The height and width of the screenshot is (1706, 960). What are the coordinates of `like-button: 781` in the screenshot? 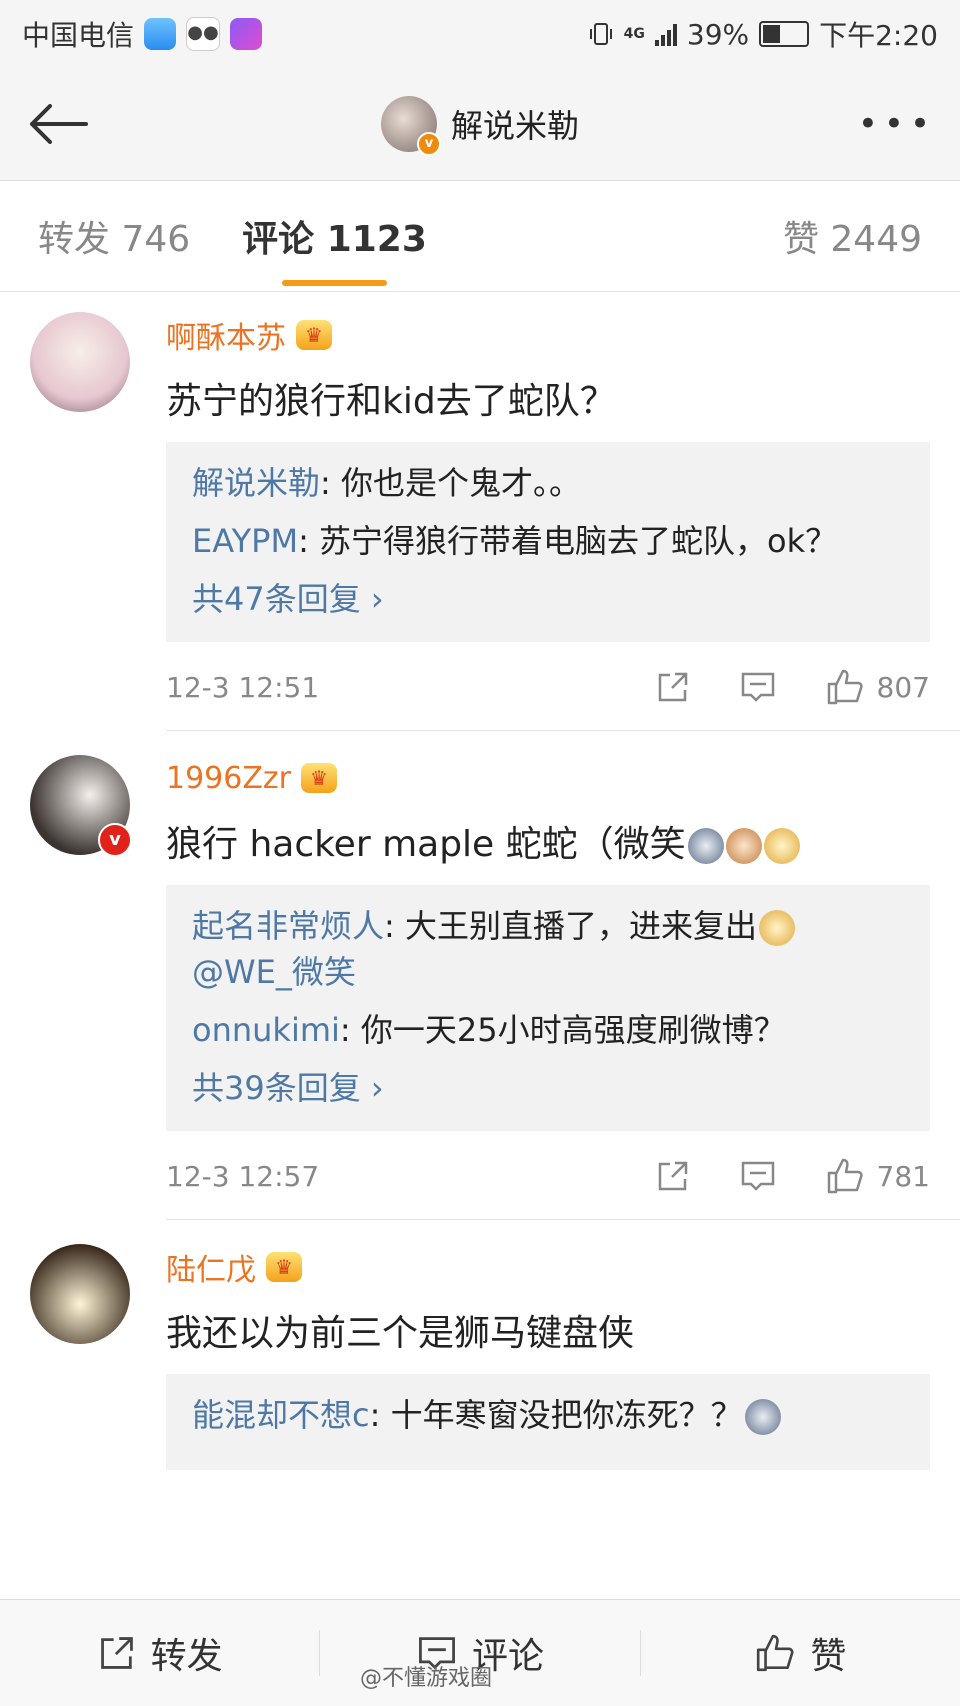 It's located at (877, 1176).